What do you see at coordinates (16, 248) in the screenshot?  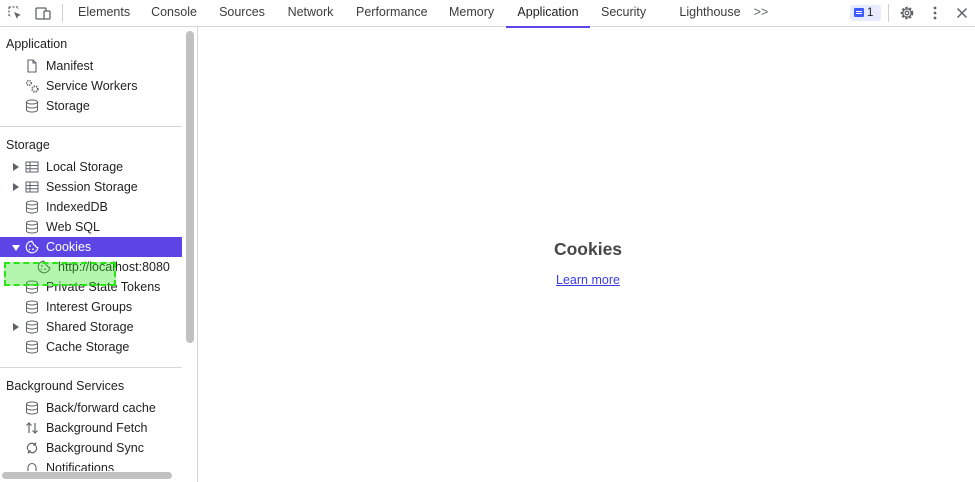 I see `collapse-arrow-icon` at bounding box center [16, 248].